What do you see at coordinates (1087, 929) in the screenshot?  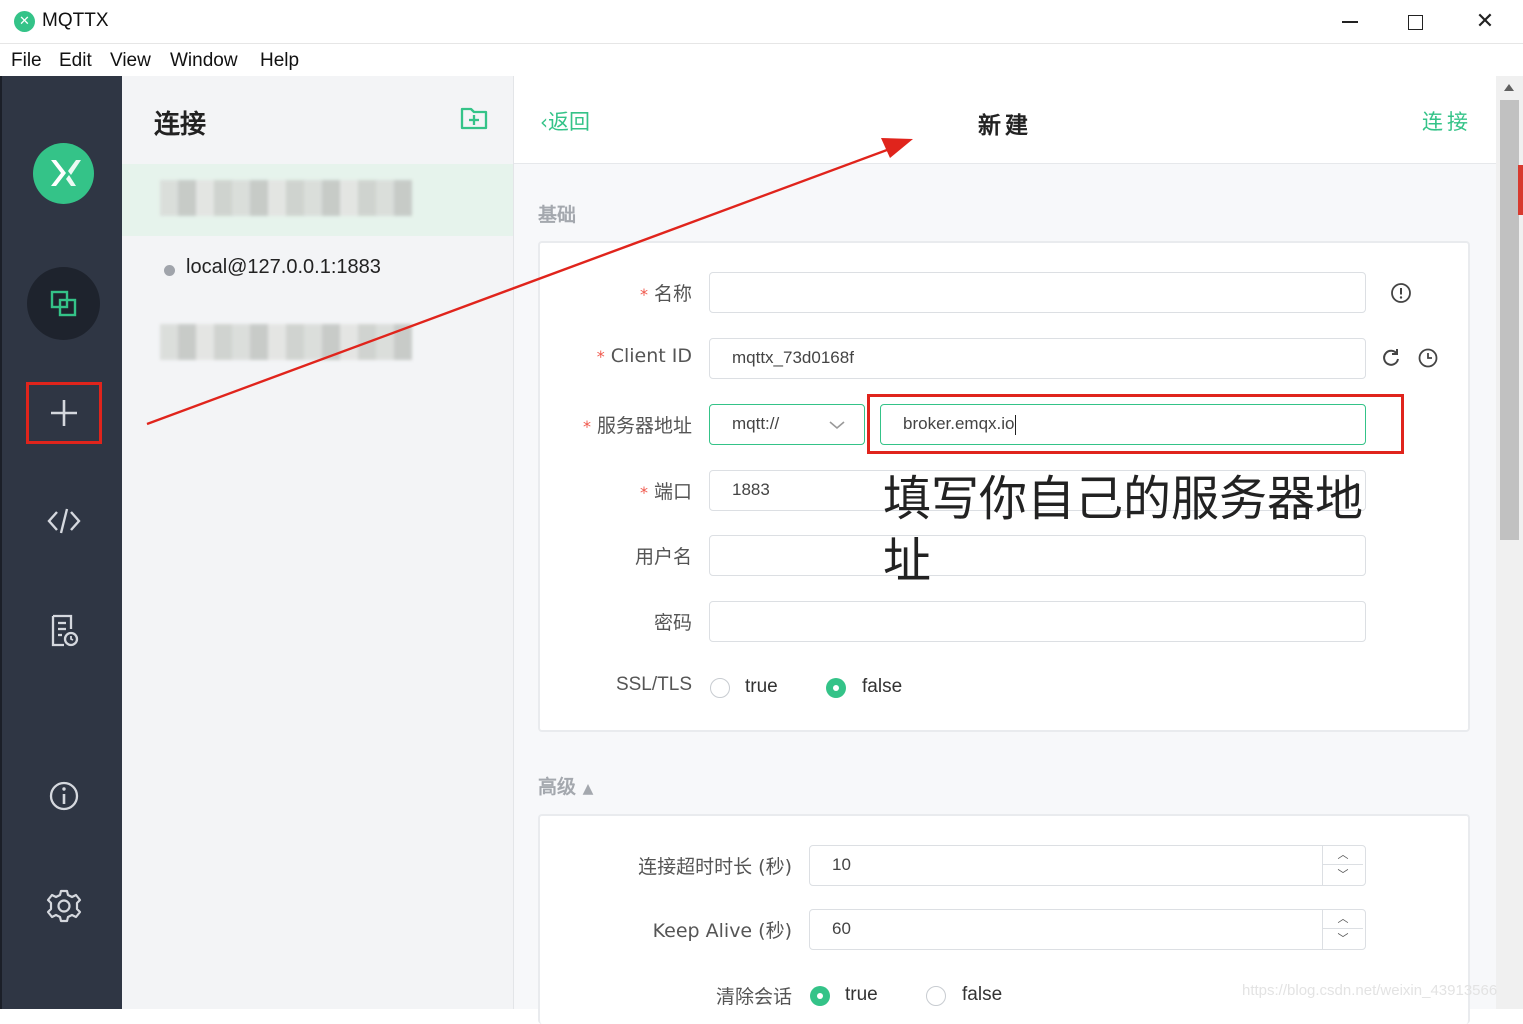 I see `keepalive-input: 60 ︿ ﹀` at bounding box center [1087, 929].